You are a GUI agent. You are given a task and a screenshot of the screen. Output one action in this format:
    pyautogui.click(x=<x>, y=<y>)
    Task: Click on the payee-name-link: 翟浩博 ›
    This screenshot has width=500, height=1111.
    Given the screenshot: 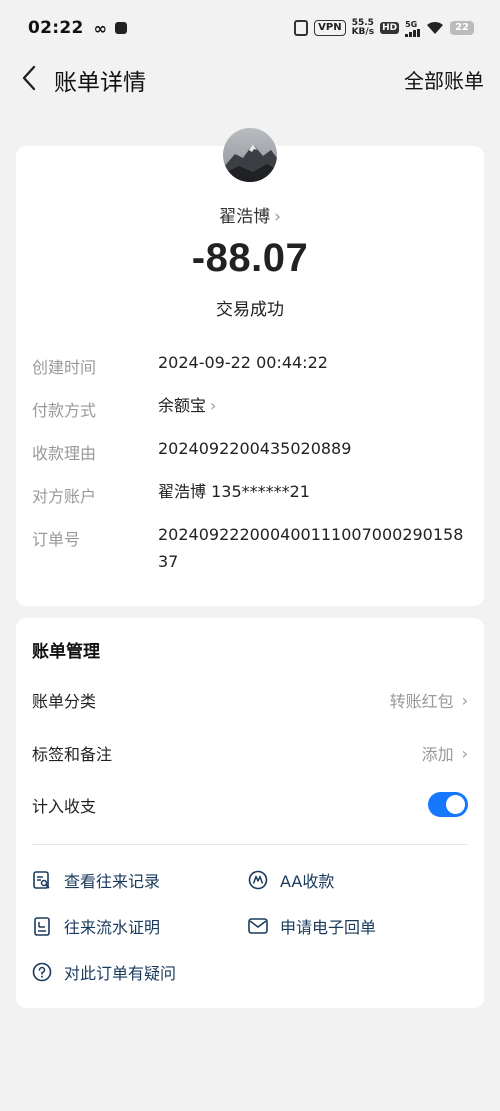 What is the action you would take?
    pyautogui.click(x=250, y=214)
    